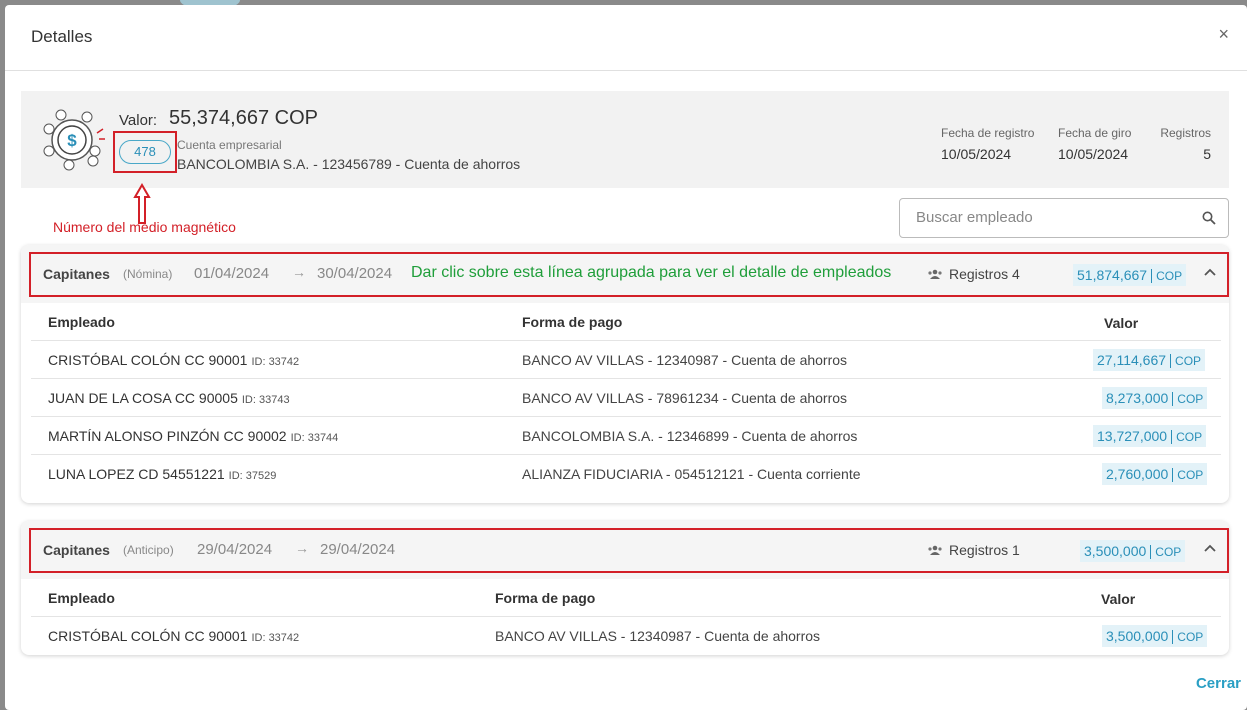 This screenshot has height=710, width=1247. What do you see at coordinates (984, 274) in the screenshot?
I see `group-registros: Registros 4` at bounding box center [984, 274].